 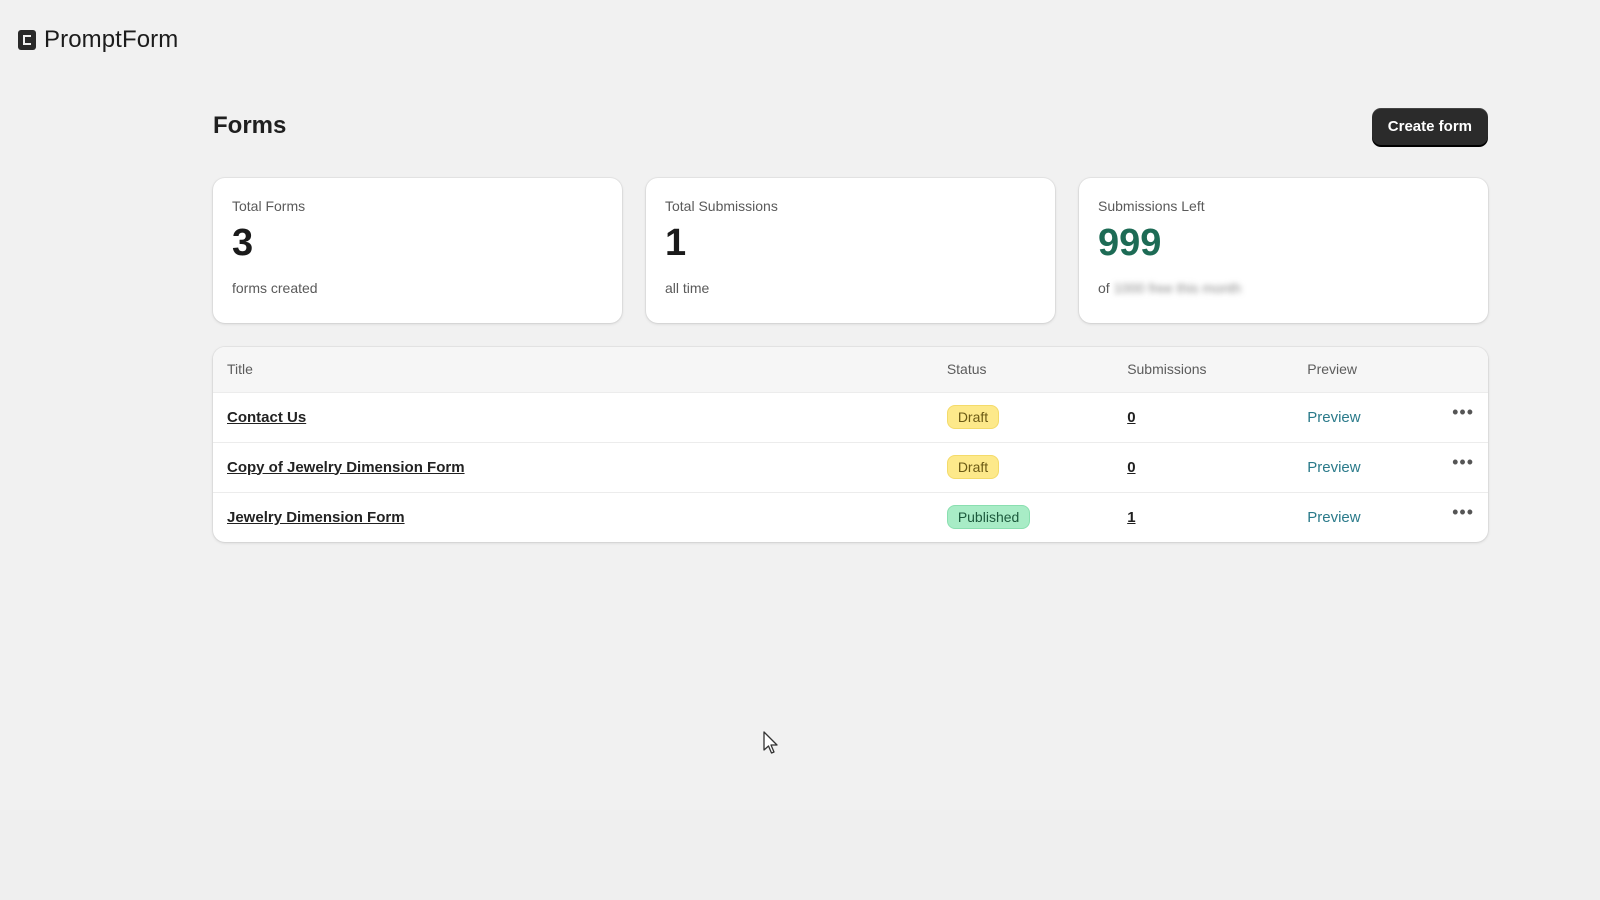 I want to click on mouse-cursor-icon, so click(x=770, y=742).